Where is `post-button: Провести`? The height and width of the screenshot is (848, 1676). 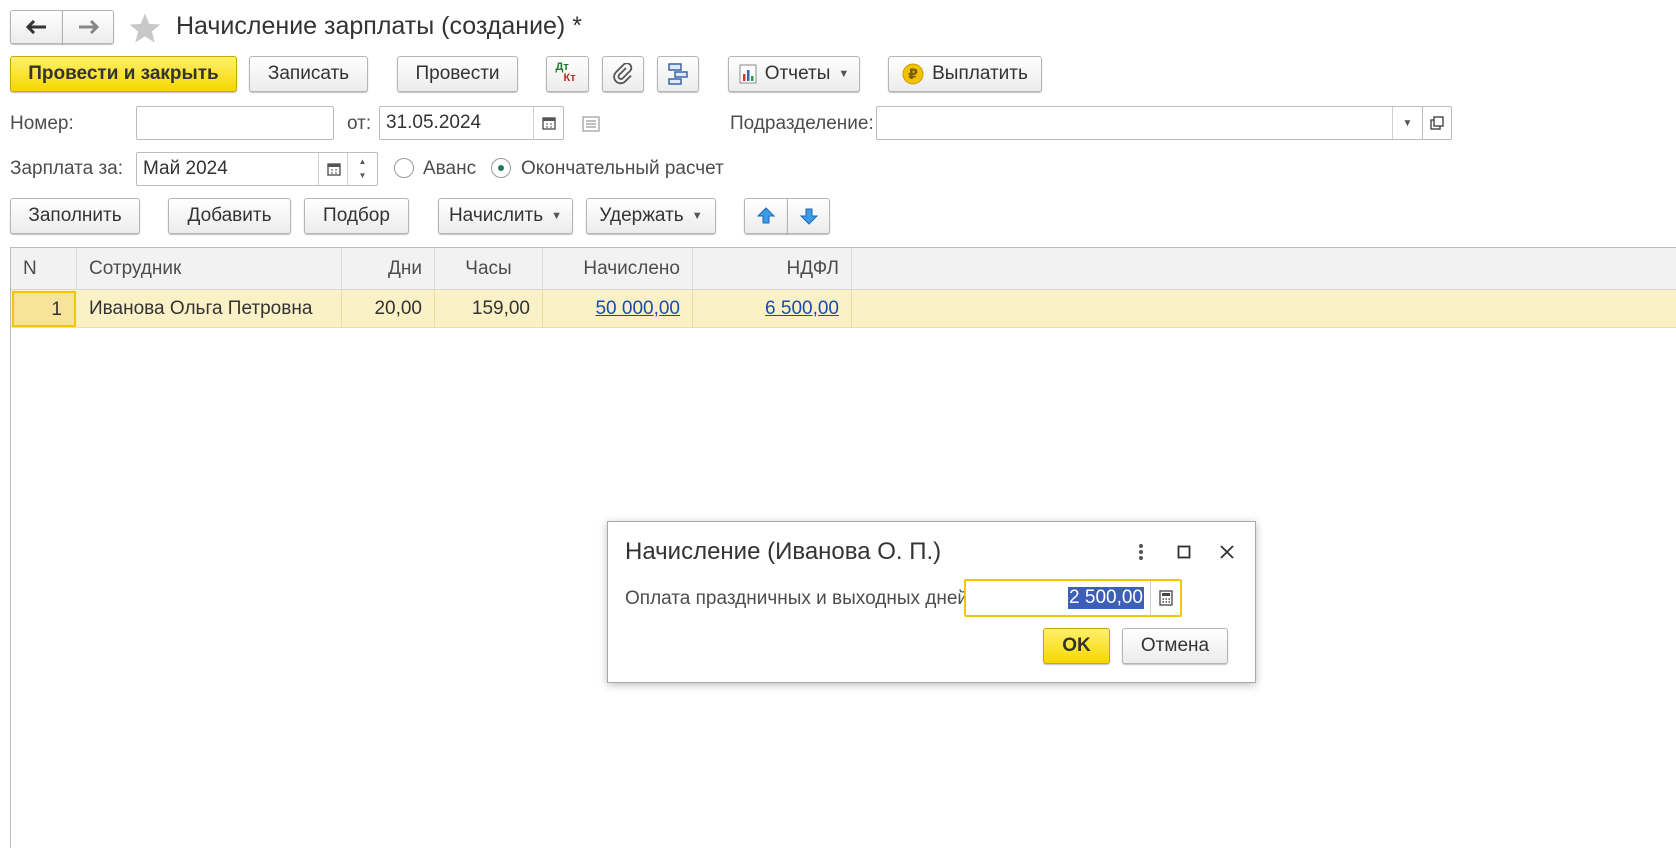 post-button: Провести is located at coordinates (457, 74).